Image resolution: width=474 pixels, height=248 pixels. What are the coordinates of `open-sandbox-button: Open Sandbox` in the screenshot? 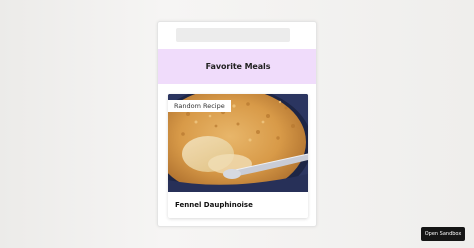 It's located at (443, 234).